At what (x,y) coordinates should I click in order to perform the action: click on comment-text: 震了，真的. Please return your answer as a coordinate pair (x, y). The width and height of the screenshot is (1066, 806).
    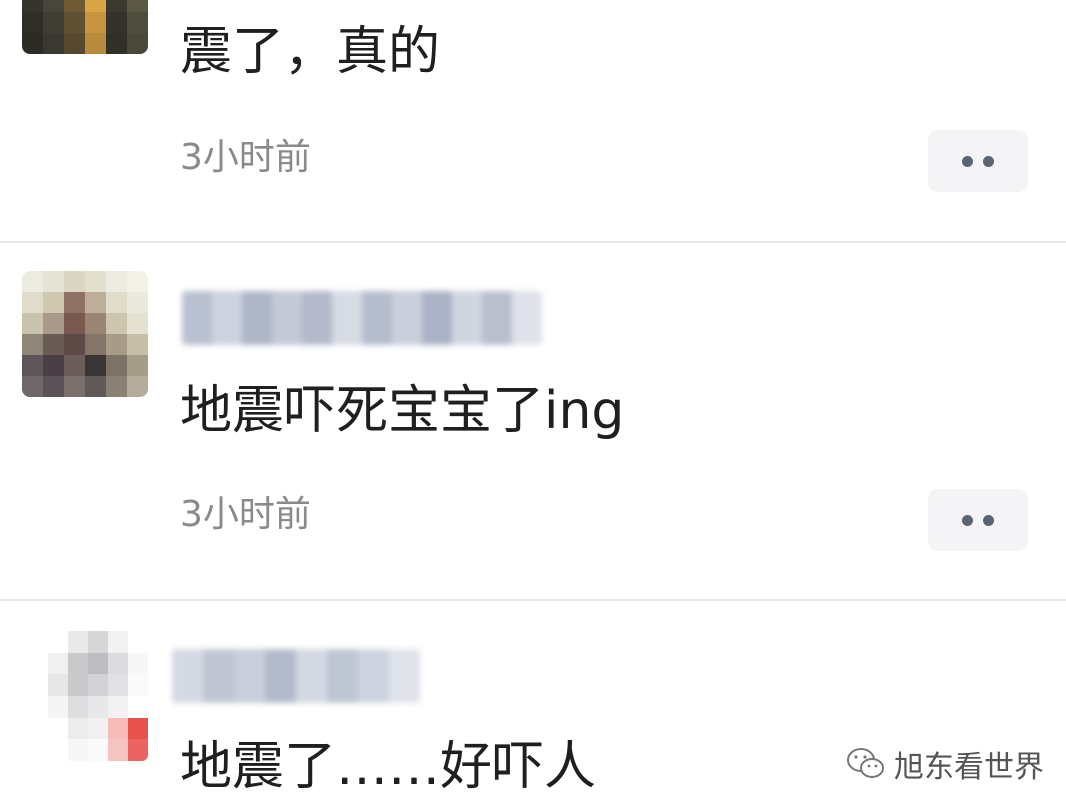
    Looking at the image, I should click on (310, 52).